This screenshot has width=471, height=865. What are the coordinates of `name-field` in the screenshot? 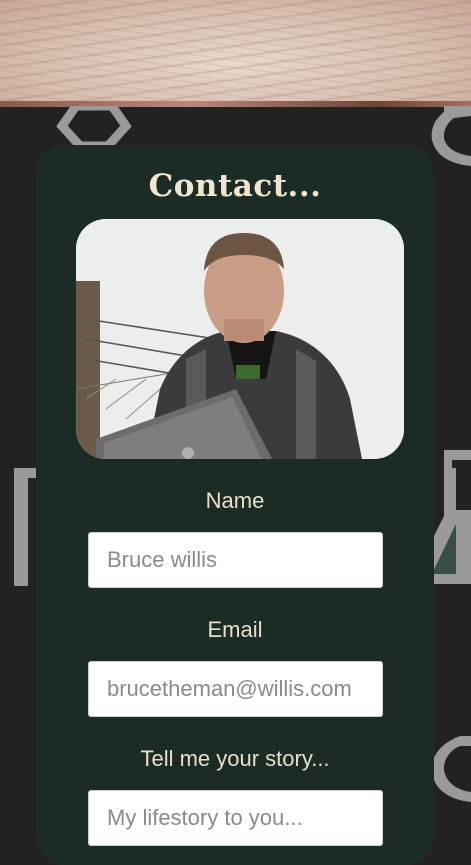 It's located at (235, 560).